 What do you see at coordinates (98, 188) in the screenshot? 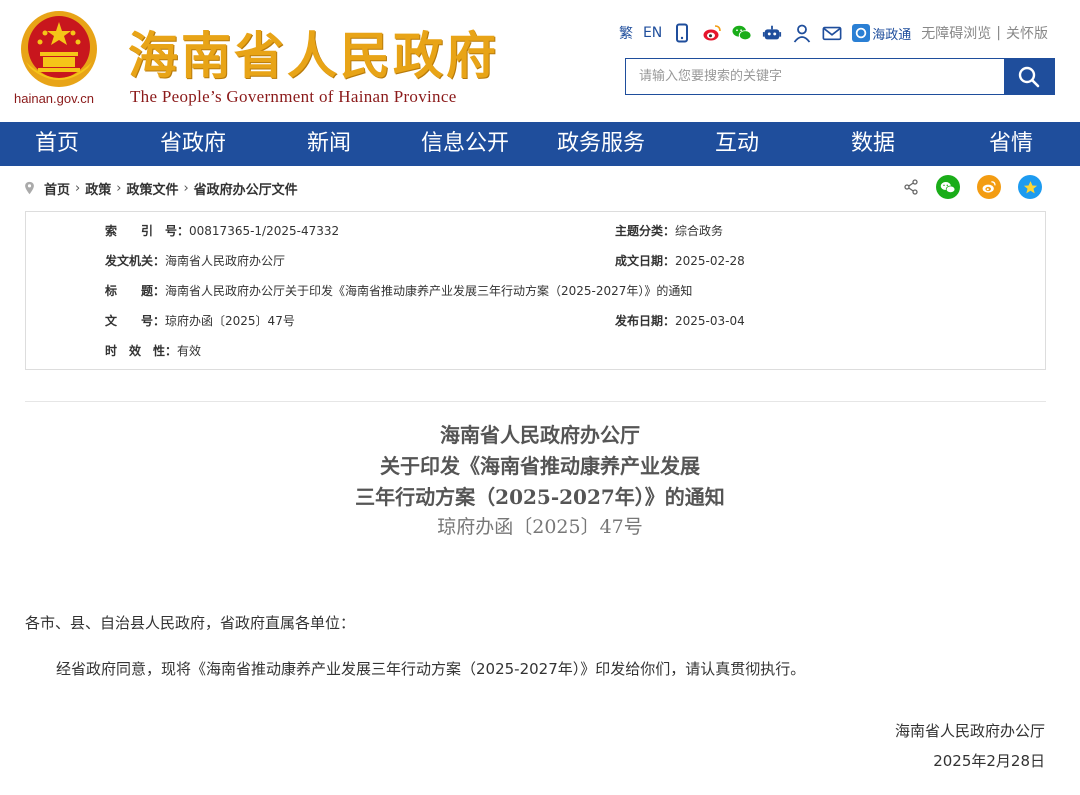
I see `breadcrumb-policy: 政策` at bounding box center [98, 188].